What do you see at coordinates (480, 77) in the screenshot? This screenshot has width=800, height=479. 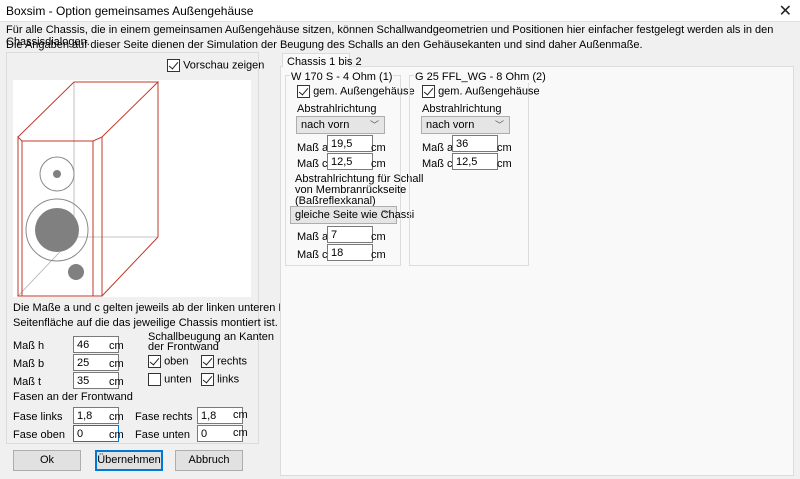 I see `chassis-2-title: G 25 FFL_WG - 8 Ohm (2)` at bounding box center [480, 77].